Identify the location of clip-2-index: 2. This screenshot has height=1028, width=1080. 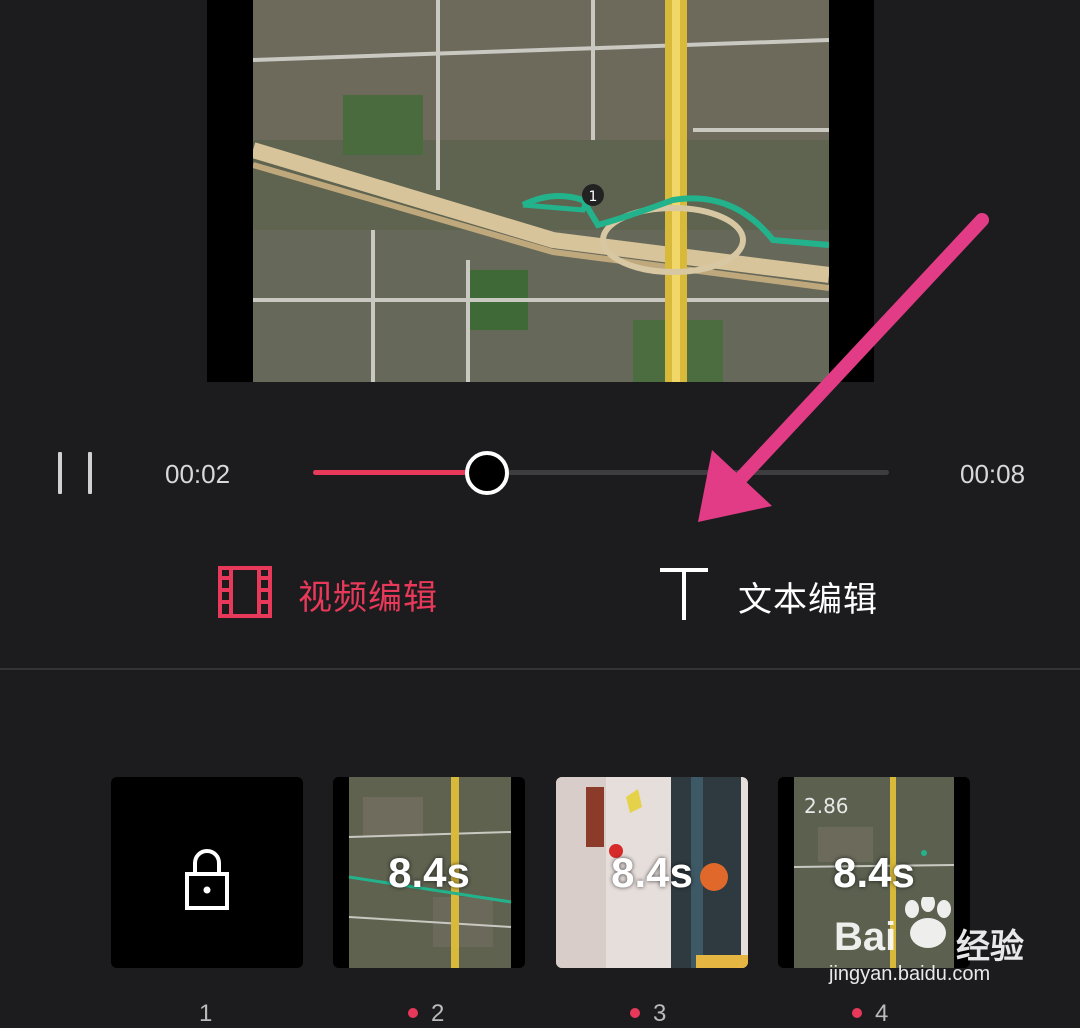
(438, 1013).